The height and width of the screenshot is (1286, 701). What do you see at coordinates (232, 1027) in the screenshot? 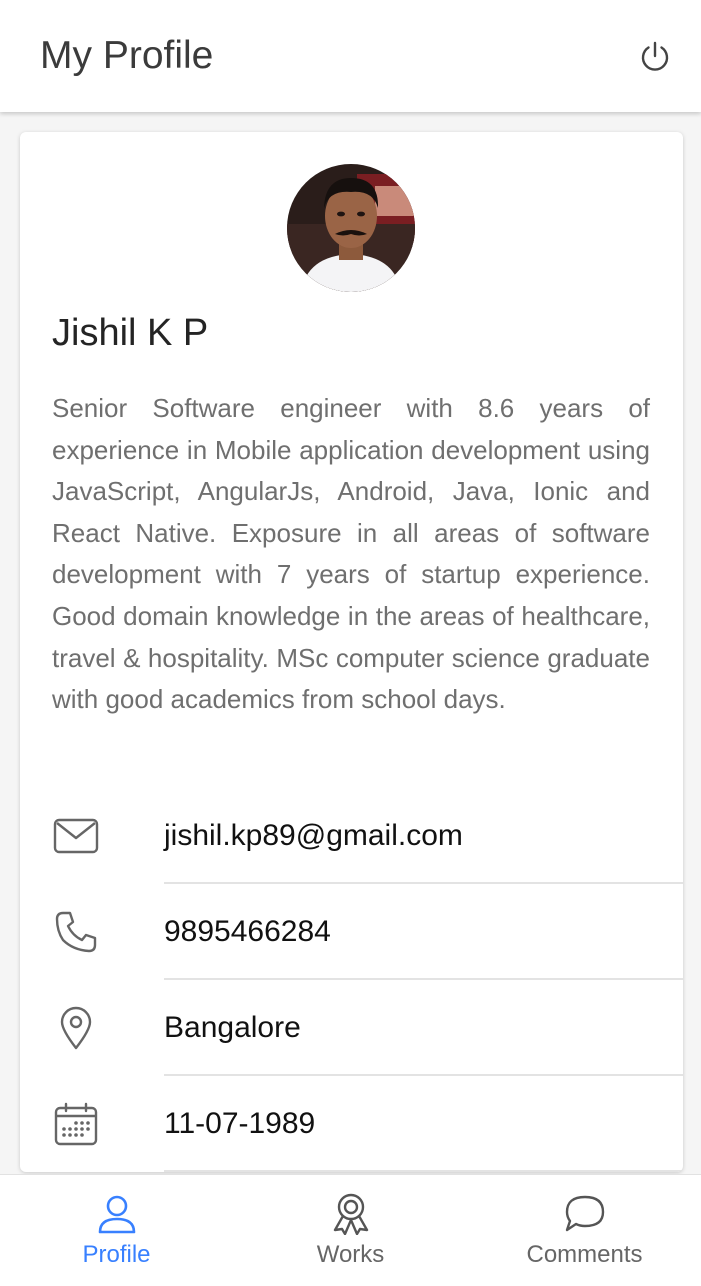
I see `location-value: Bangalore` at bounding box center [232, 1027].